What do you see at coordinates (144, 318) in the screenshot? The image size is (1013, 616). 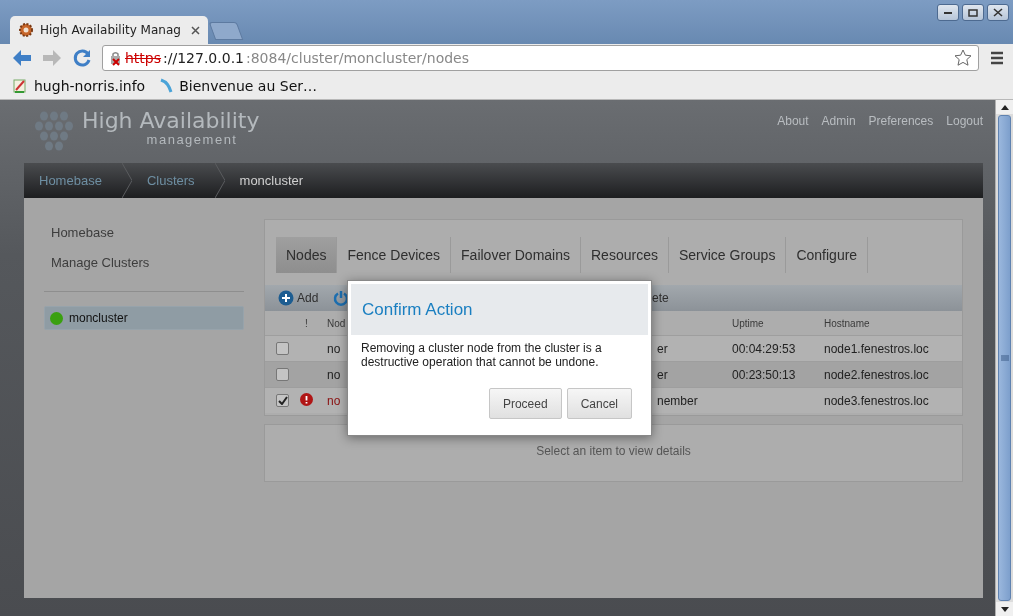 I see `cluster-item: moncluster` at bounding box center [144, 318].